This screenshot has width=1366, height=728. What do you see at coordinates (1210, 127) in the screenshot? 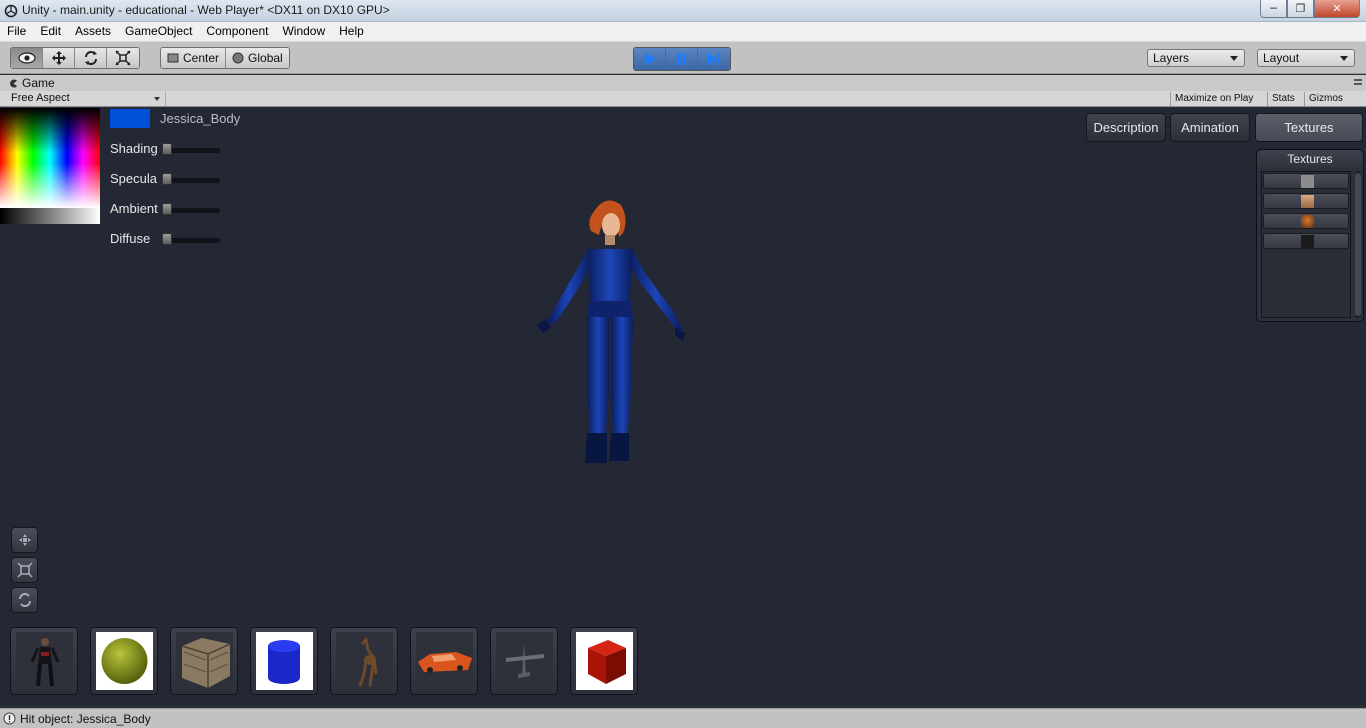
I see `tab-animation: Amination` at bounding box center [1210, 127].